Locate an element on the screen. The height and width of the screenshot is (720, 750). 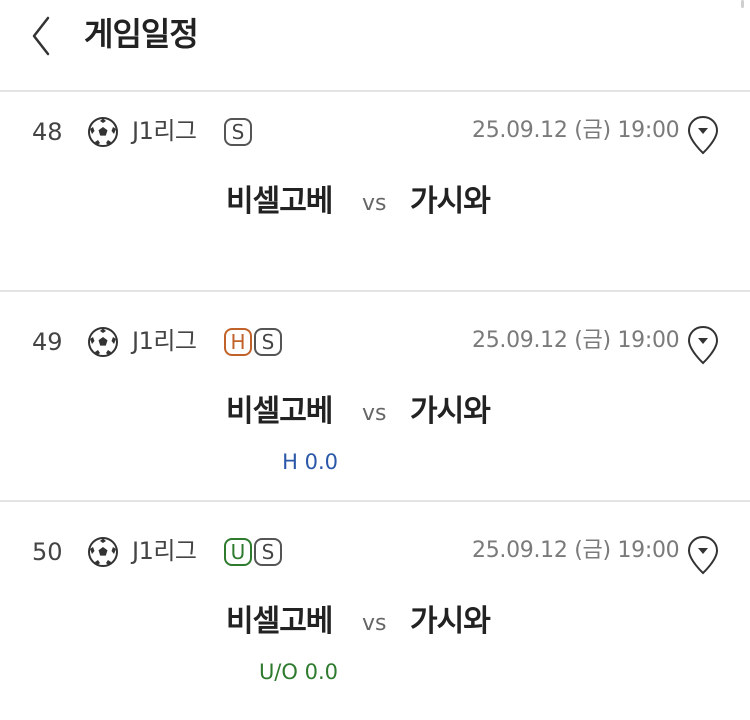
chevron-left-icon is located at coordinates (41, 36).